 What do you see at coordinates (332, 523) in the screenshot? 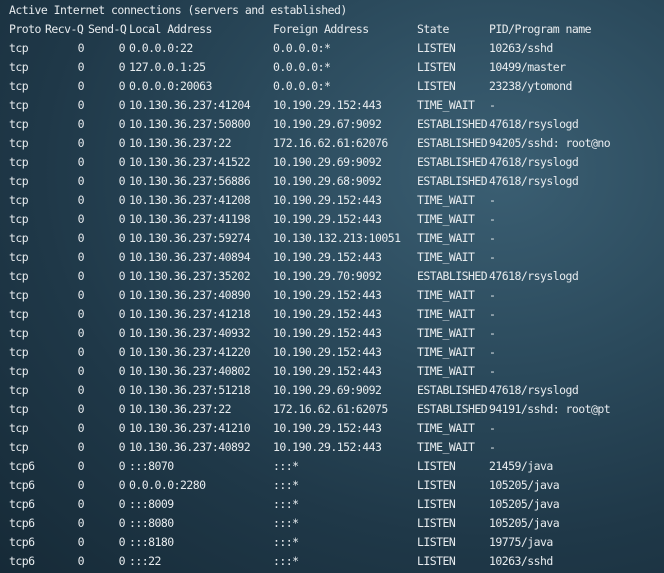
I see `table-row: tcp6 0 0:::8080:::* LISTEN 105205/java` at bounding box center [332, 523].